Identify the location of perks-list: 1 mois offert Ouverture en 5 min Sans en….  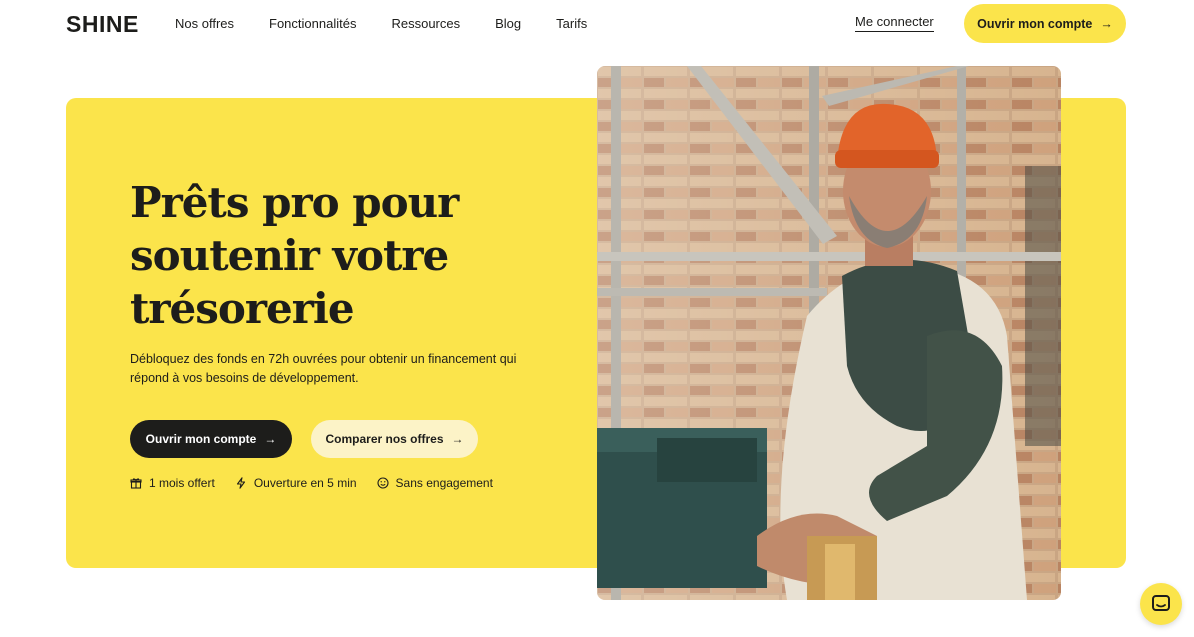
(321, 483).